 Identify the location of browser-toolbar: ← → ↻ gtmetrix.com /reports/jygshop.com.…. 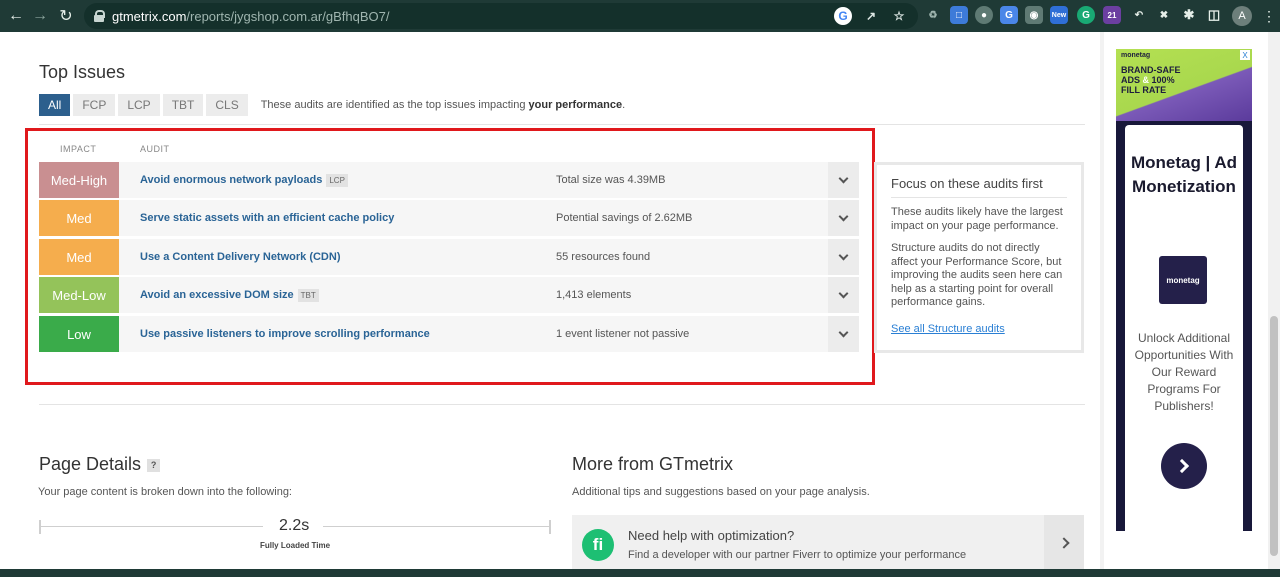
(640, 16).